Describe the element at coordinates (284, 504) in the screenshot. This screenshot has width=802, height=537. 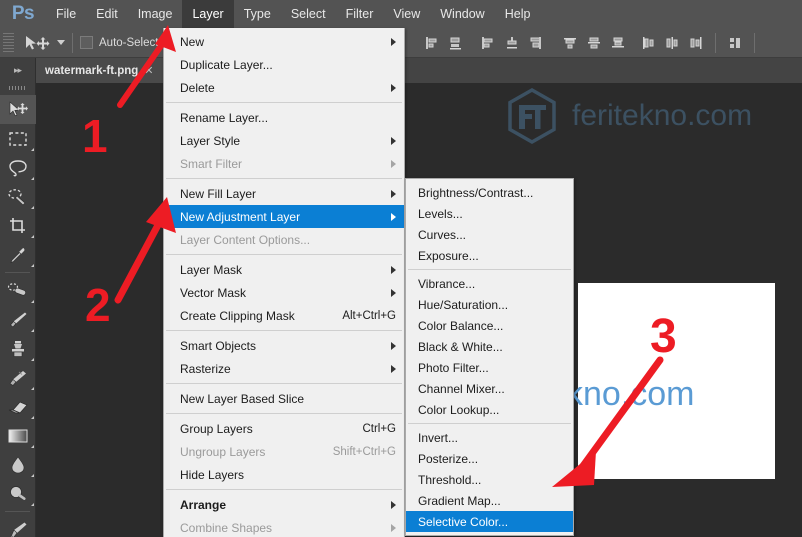
I see `layer-menu-item-arrange: Arrange` at that location.